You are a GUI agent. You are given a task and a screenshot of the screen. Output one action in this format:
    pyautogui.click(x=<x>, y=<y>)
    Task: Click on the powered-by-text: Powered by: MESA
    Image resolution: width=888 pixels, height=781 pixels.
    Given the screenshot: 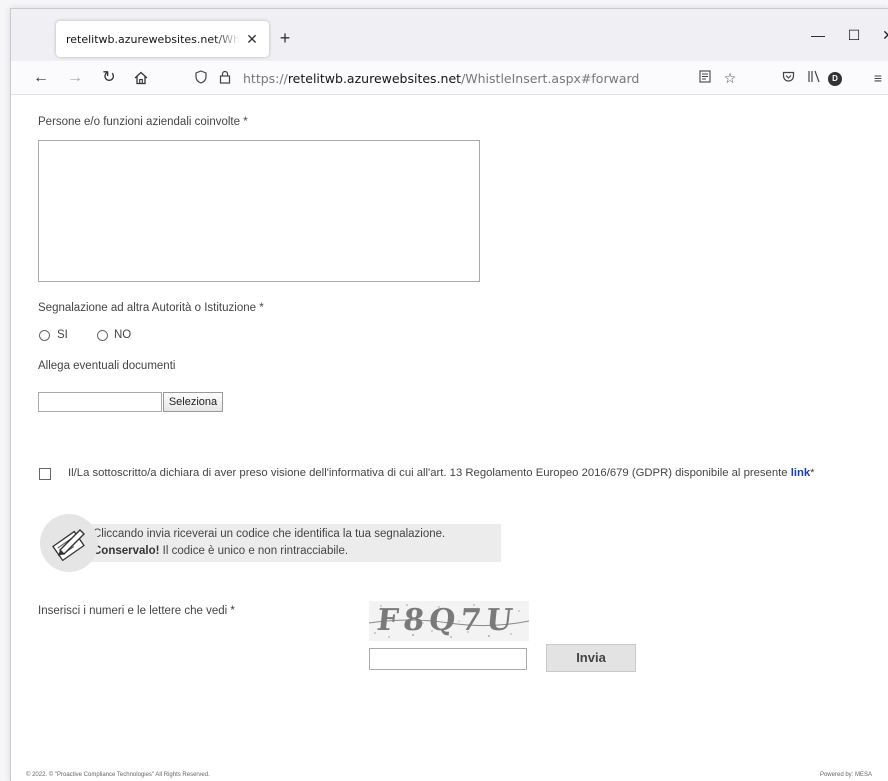 What is the action you would take?
    pyautogui.click(x=845, y=775)
    